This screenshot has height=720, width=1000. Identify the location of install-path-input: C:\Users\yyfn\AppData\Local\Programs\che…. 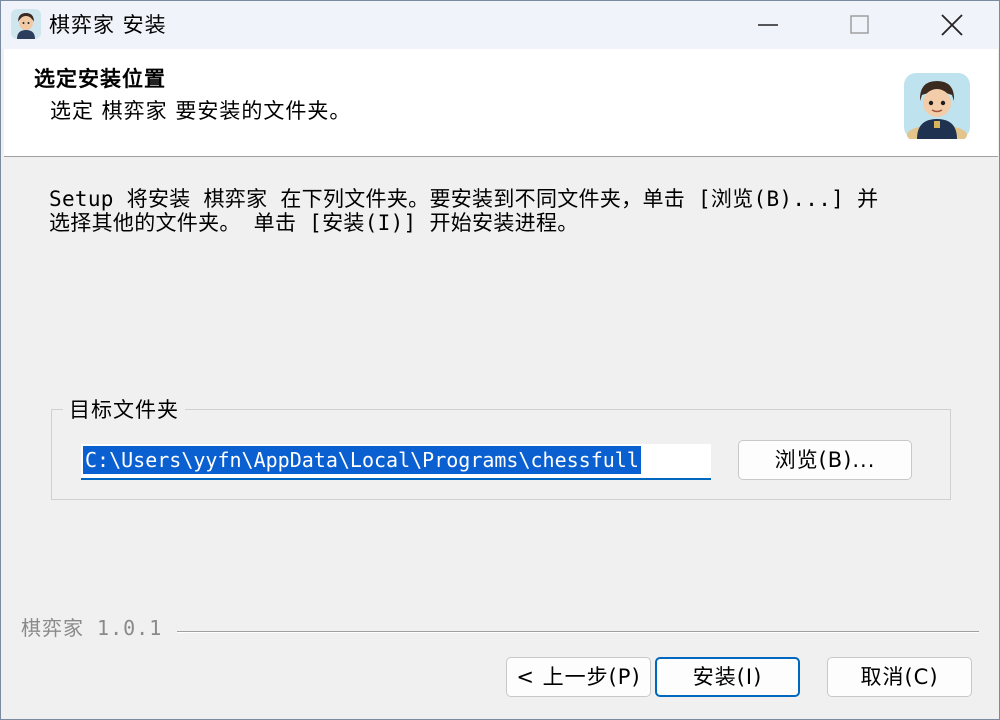
(396, 462).